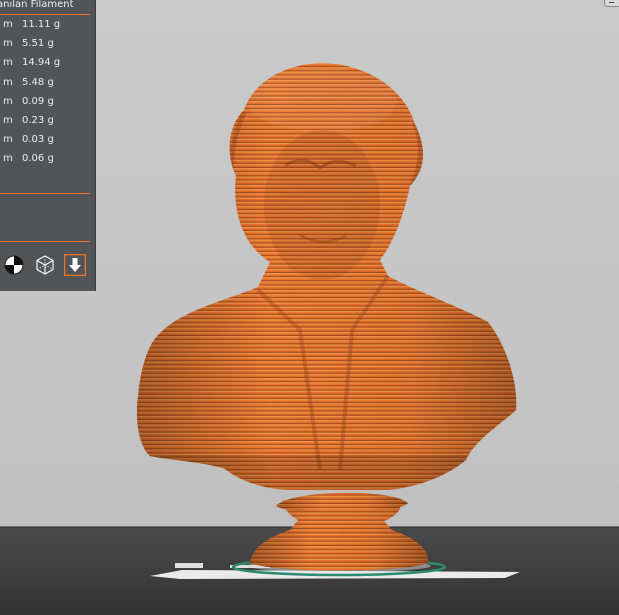 This screenshot has height=615, width=619. I want to click on list-item: m 14.94 g, so click(45, 62).